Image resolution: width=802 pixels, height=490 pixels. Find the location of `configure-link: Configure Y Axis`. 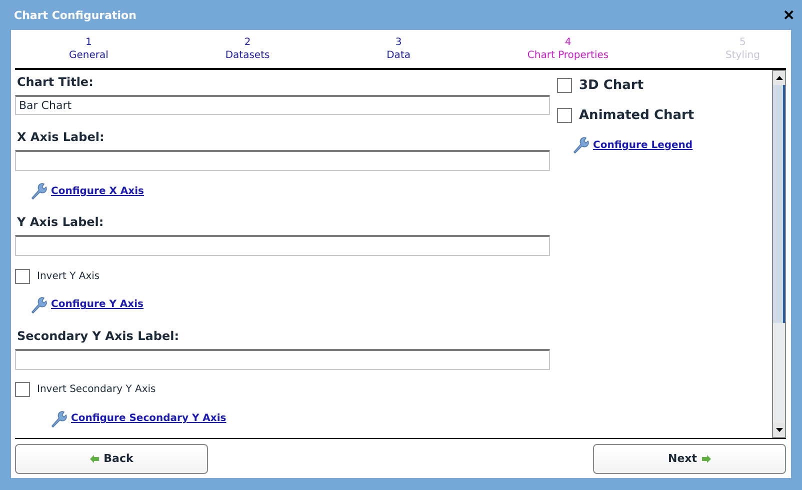

configure-link: Configure Y Axis is located at coordinates (97, 304).